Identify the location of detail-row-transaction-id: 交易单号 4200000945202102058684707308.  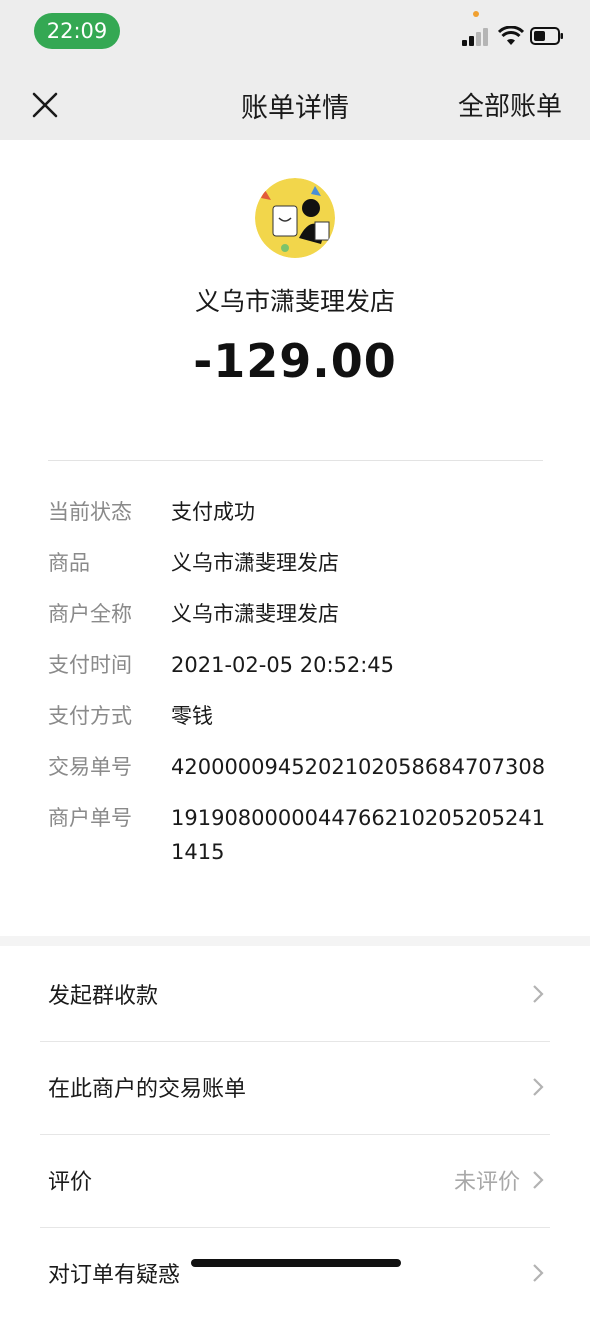
(298, 767).